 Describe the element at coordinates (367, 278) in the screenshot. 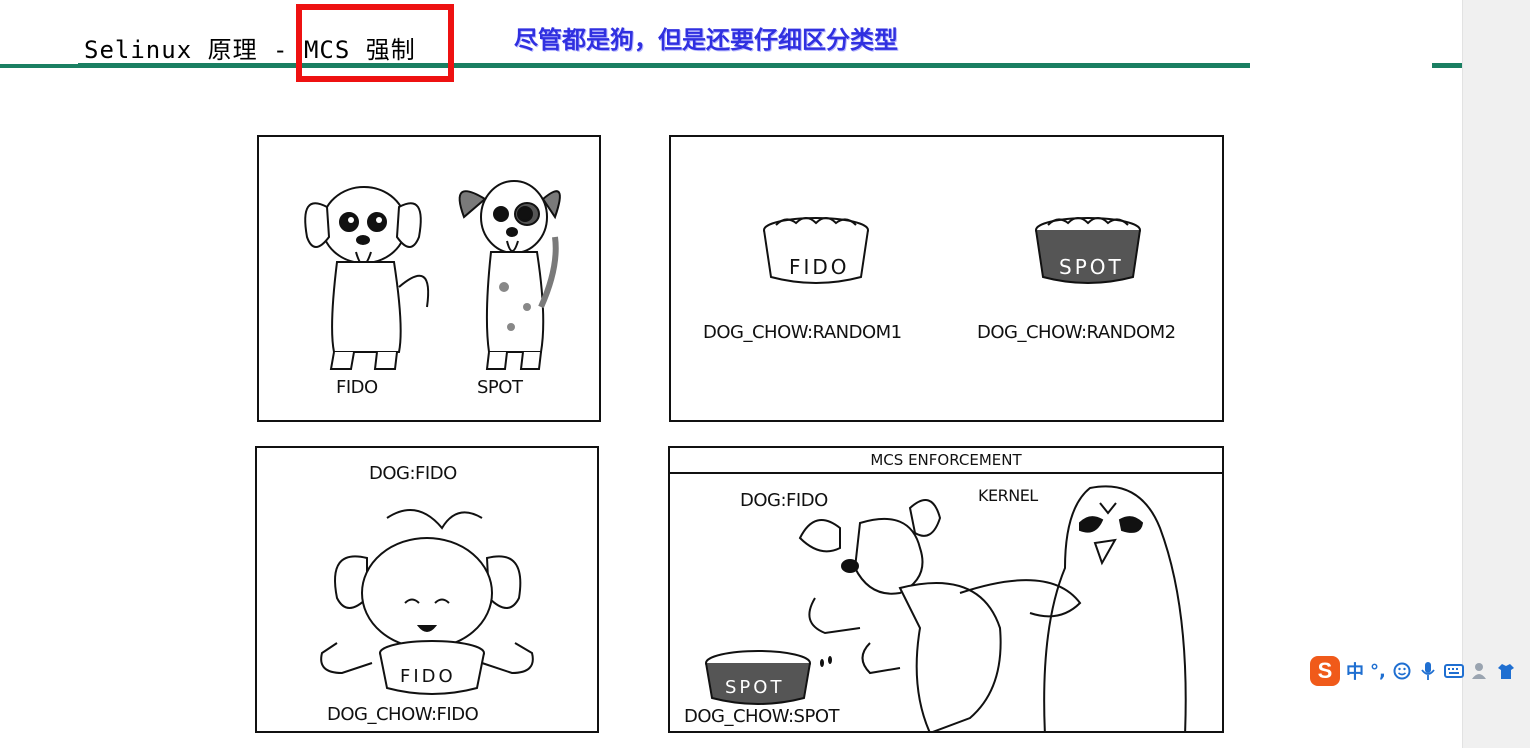

I see `fido-dog-drawing` at that location.